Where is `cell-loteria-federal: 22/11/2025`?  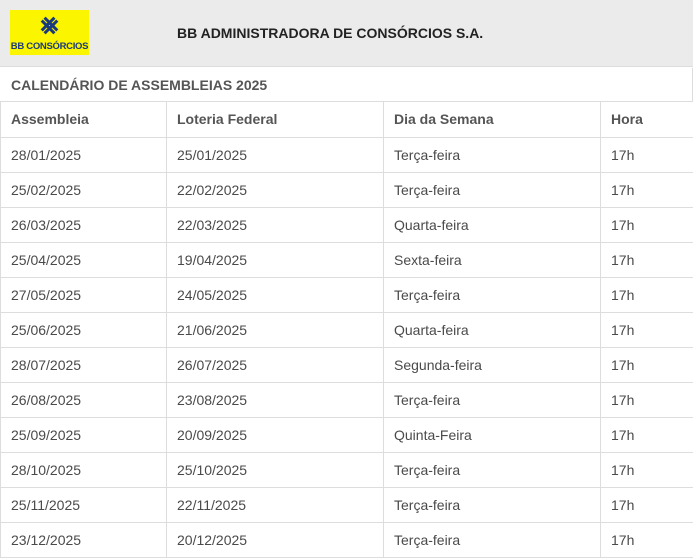
cell-loteria-federal: 22/11/2025 is located at coordinates (275, 505).